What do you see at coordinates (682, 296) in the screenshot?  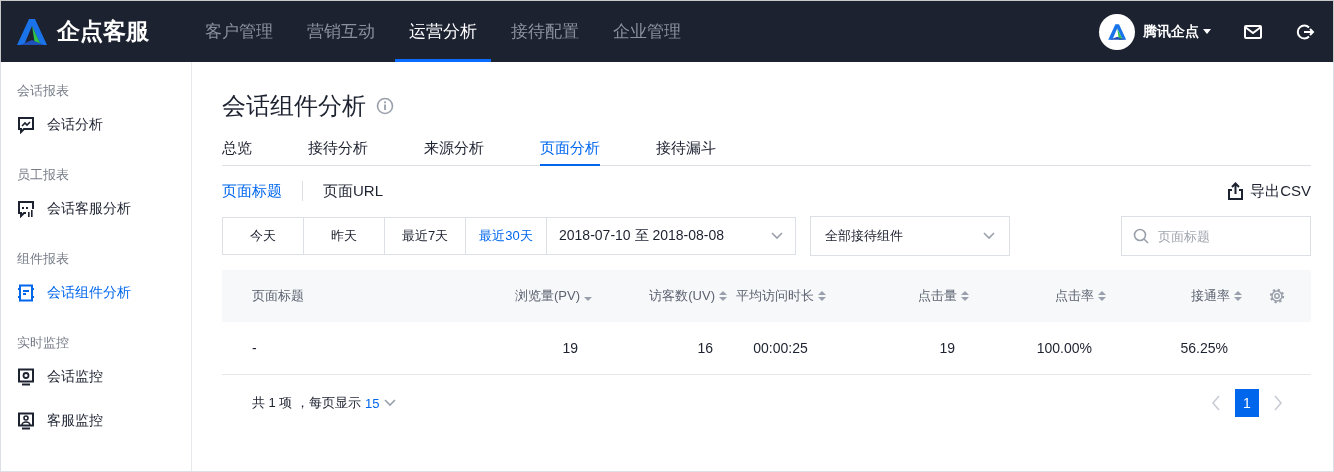 I see `column-header: 访客数(UV)` at bounding box center [682, 296].